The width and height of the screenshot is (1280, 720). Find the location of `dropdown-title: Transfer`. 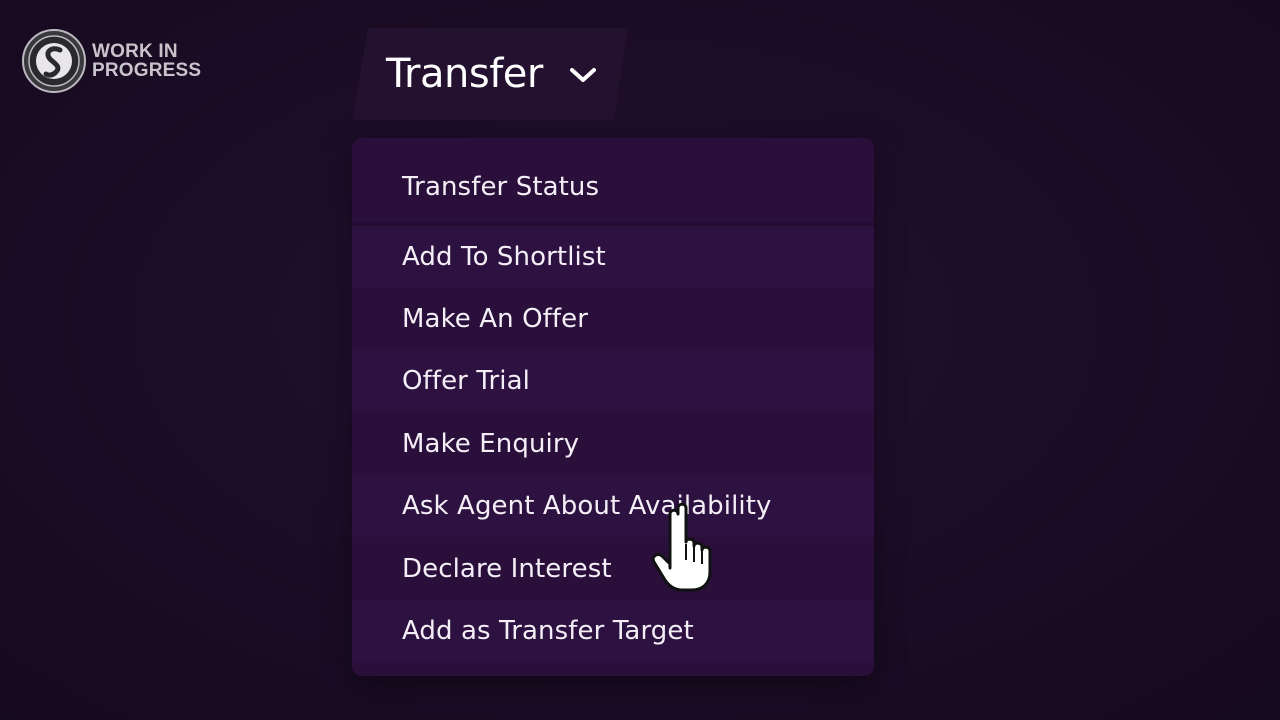

dropdown-title: Transfer is located at coordinates (464, 74).